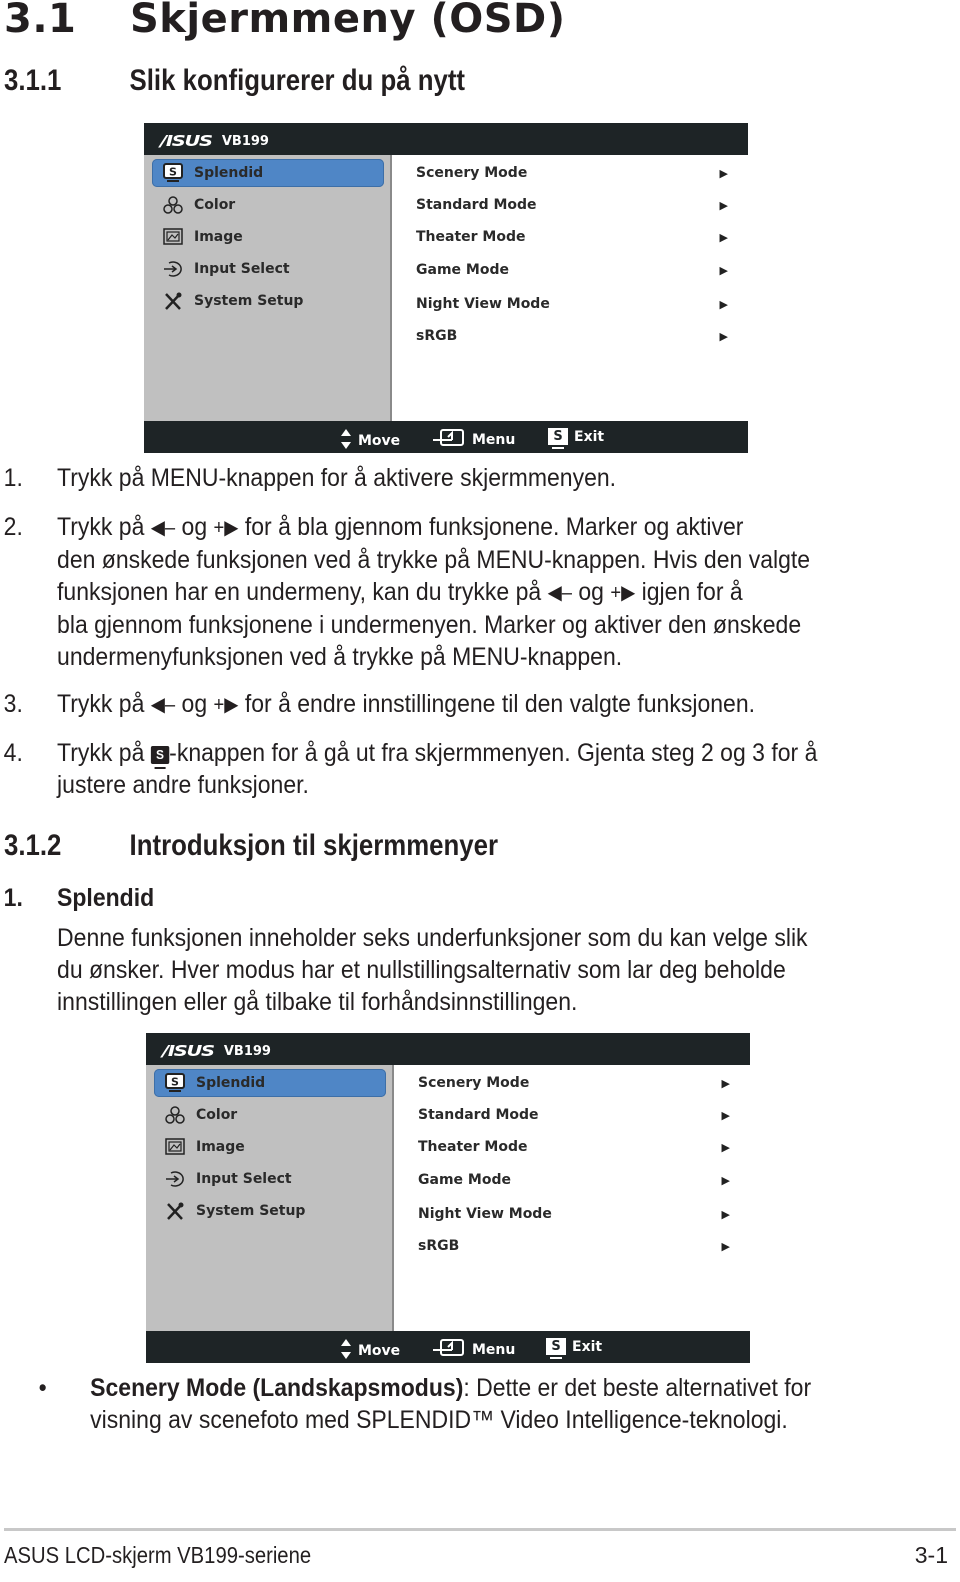 The image size is (960, 1582). I want to click on step-number: 2., so click(13, 527).